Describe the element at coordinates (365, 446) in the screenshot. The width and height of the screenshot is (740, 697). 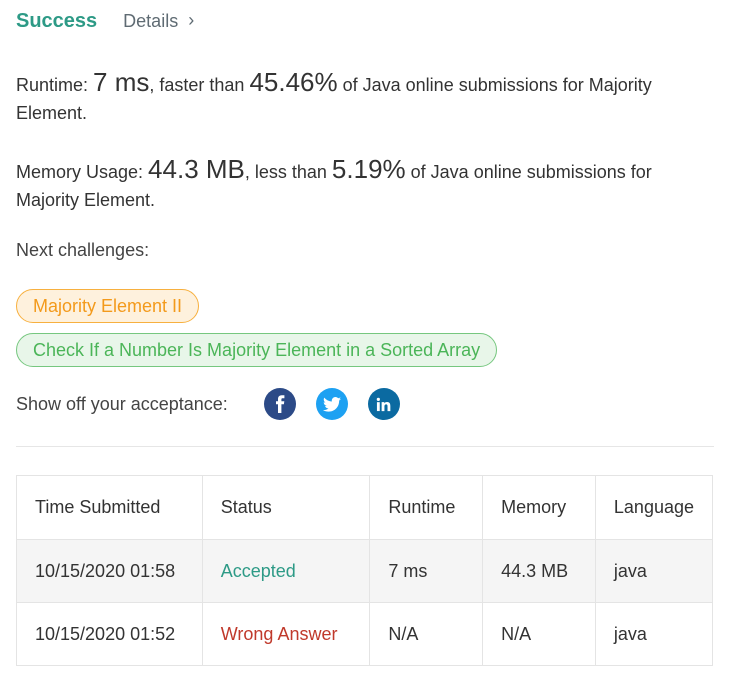
I see `section-divider` at that location.